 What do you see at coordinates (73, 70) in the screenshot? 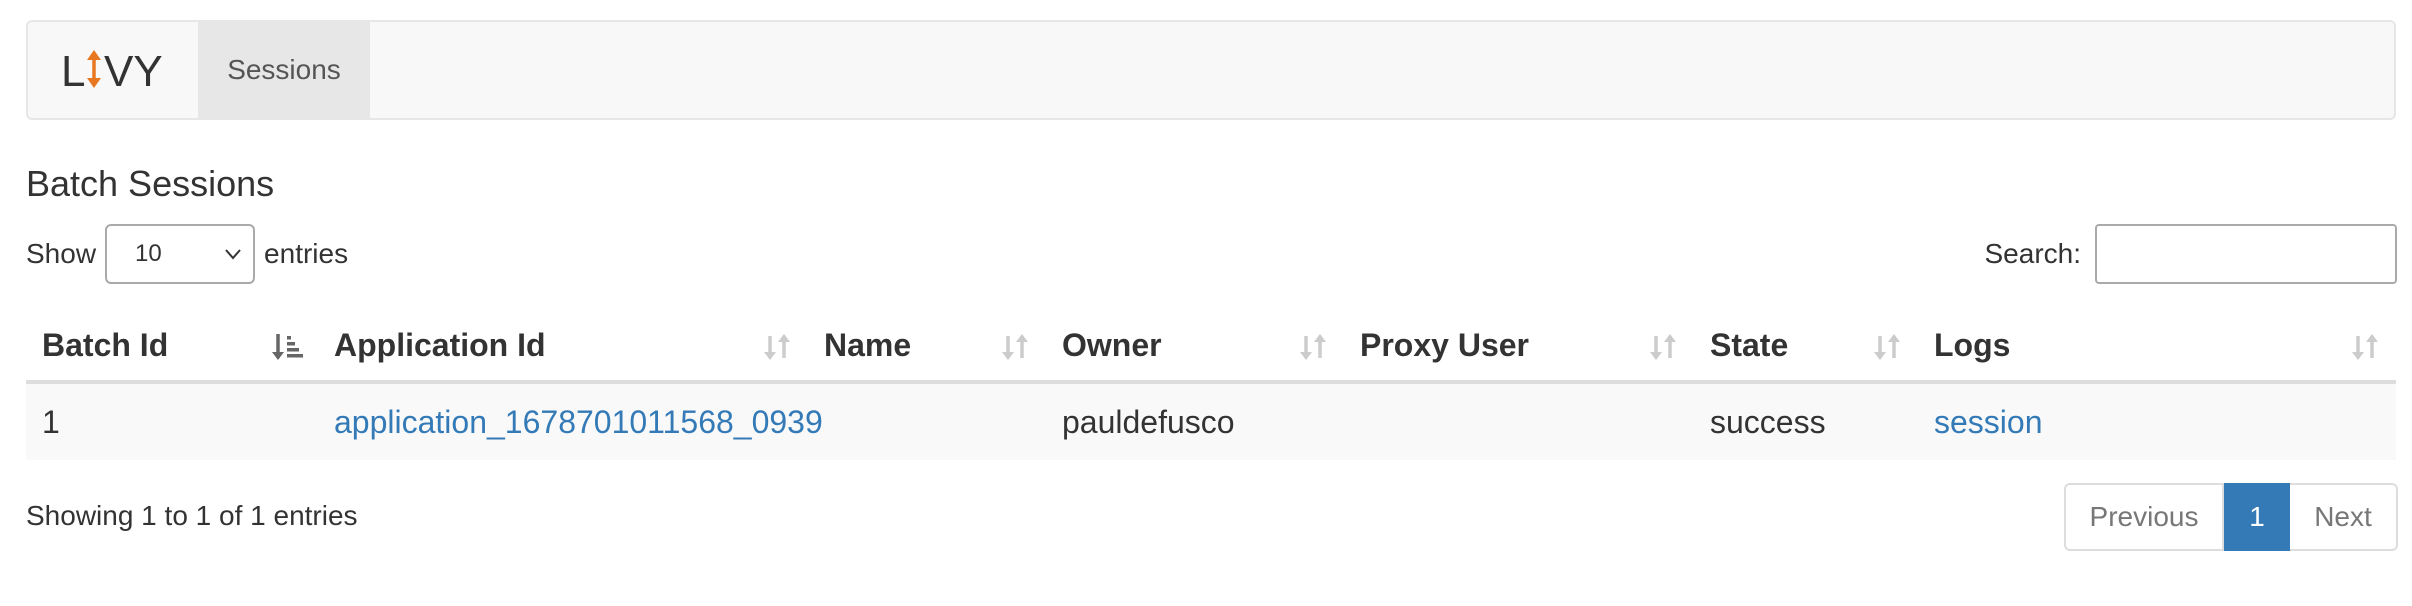
I see `svg-text: L` at bounding box center [73, 70].